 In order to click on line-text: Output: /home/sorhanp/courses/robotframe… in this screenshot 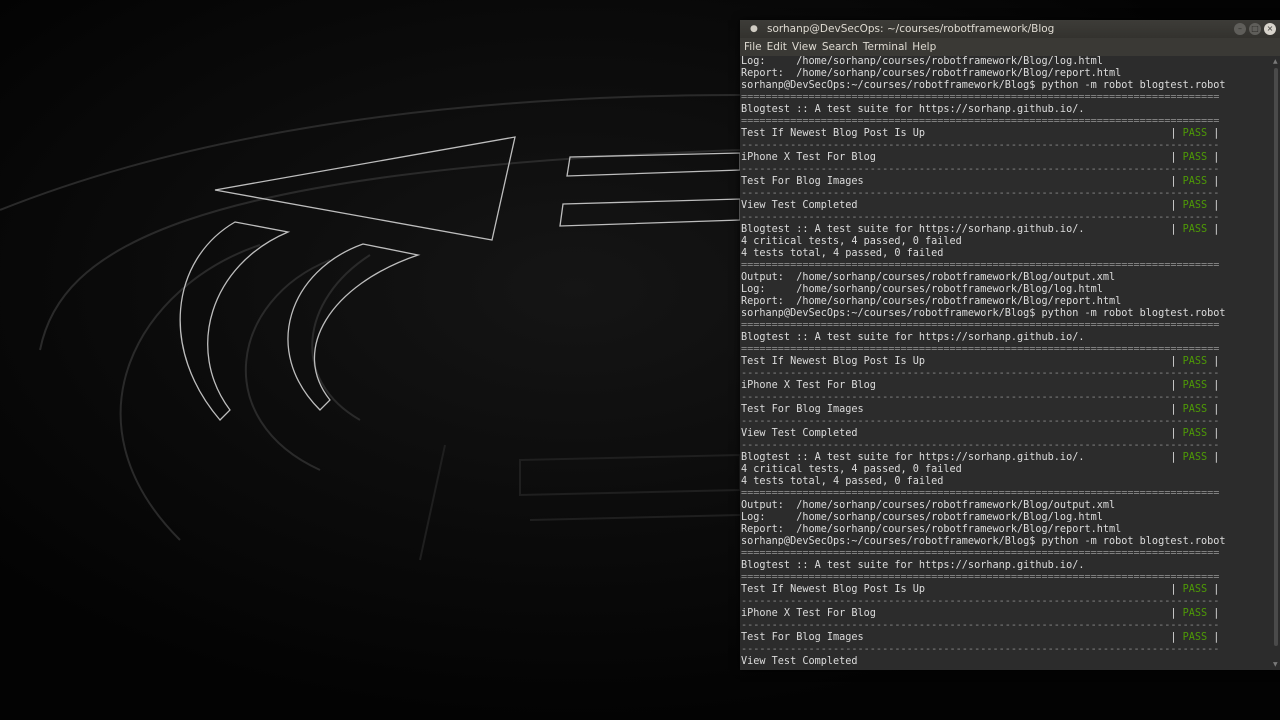, I will do `click(928, 505)`.